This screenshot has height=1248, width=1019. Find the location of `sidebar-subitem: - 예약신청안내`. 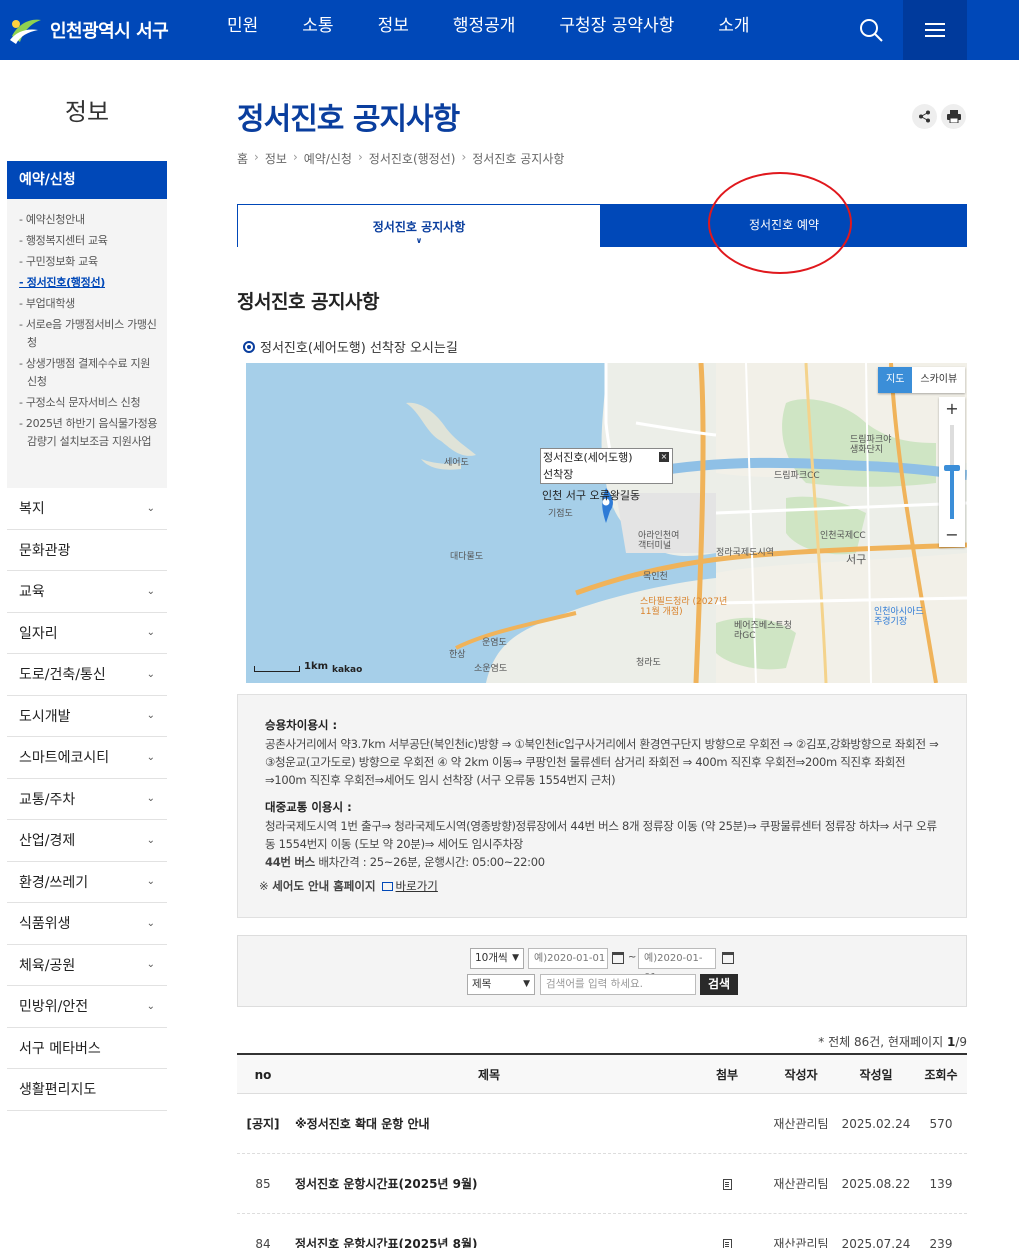

sidebar-subitem: - 예약신청안내 is located at coordinates (89, 220).